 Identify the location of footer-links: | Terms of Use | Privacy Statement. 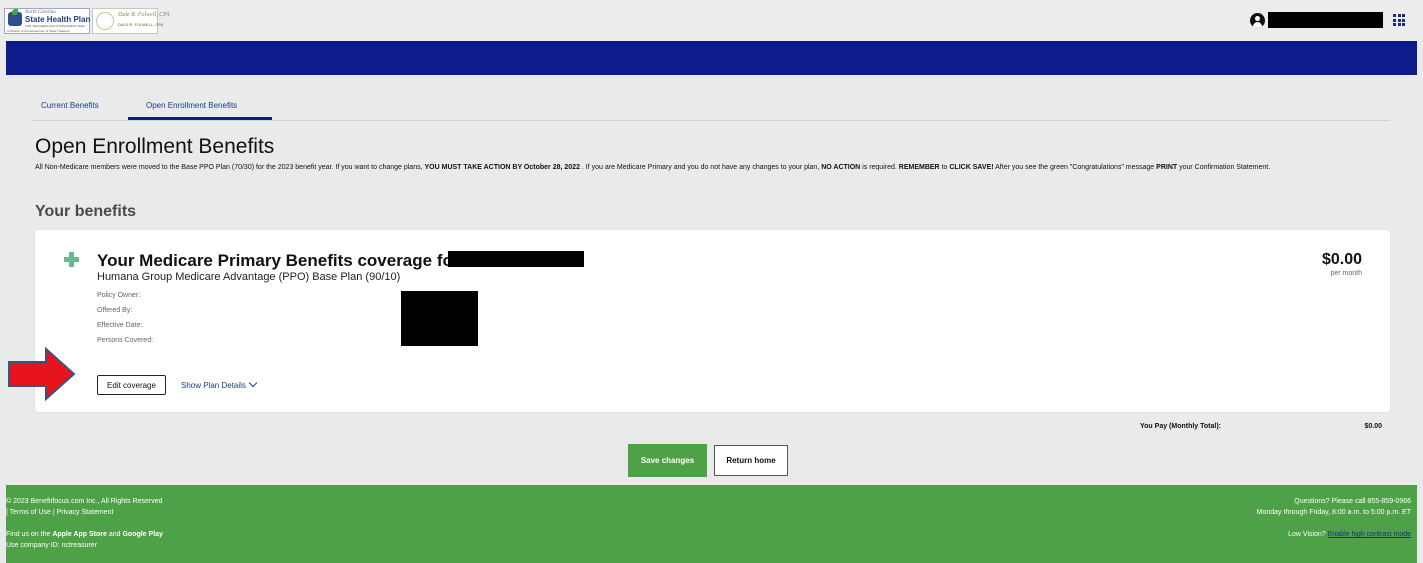
(60, 512).